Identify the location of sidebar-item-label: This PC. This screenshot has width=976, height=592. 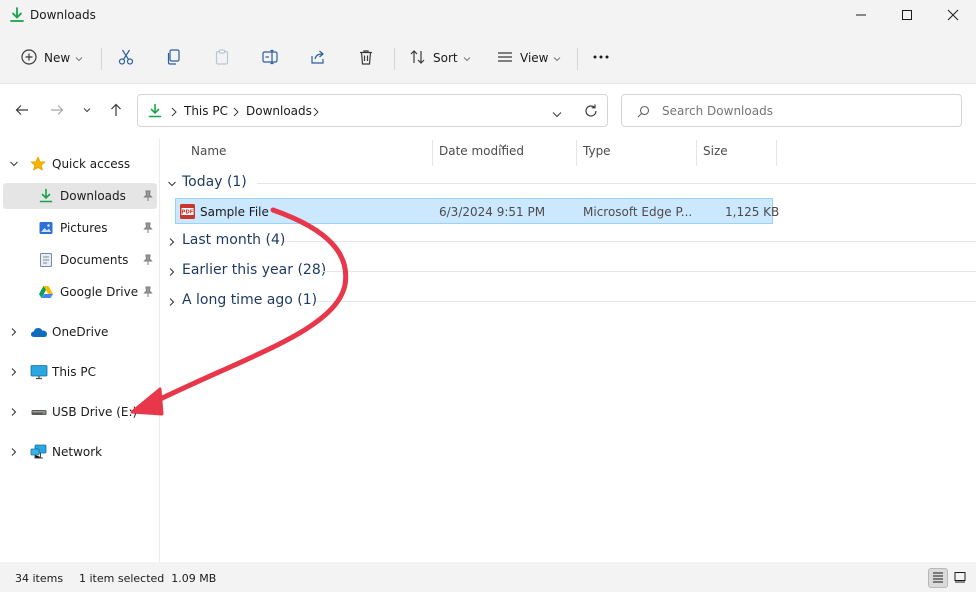
(74, 372).